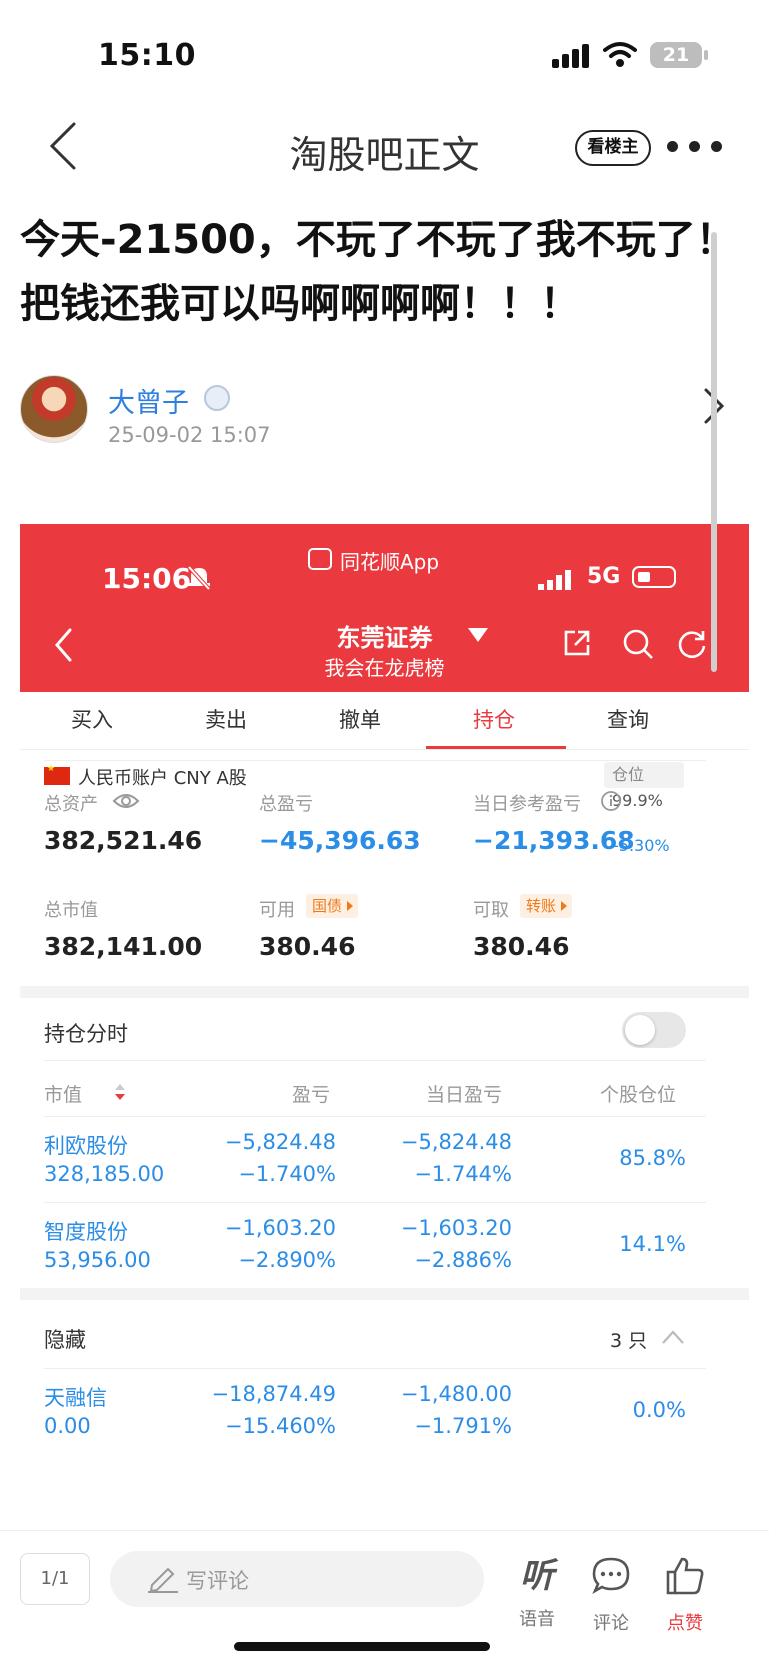  What do you see at coordinates (71, 804) in the screenshot?
I see `total-assets-label: 总资产` at bounding box center [71, 804].